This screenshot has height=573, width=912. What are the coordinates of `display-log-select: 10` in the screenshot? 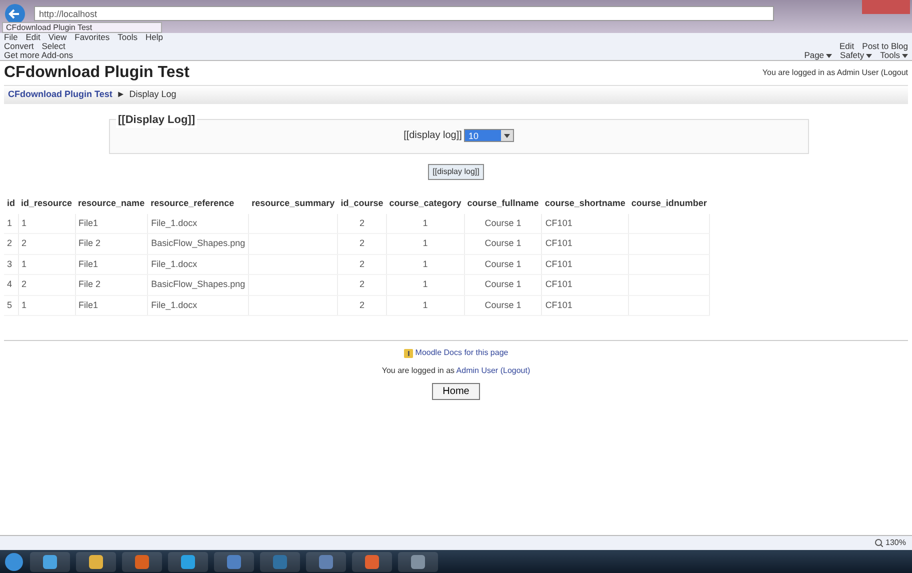 It's located at (489, 135).